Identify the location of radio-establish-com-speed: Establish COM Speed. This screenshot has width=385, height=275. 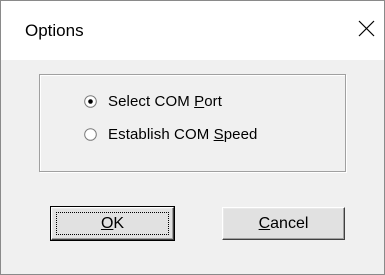
(171, 134).